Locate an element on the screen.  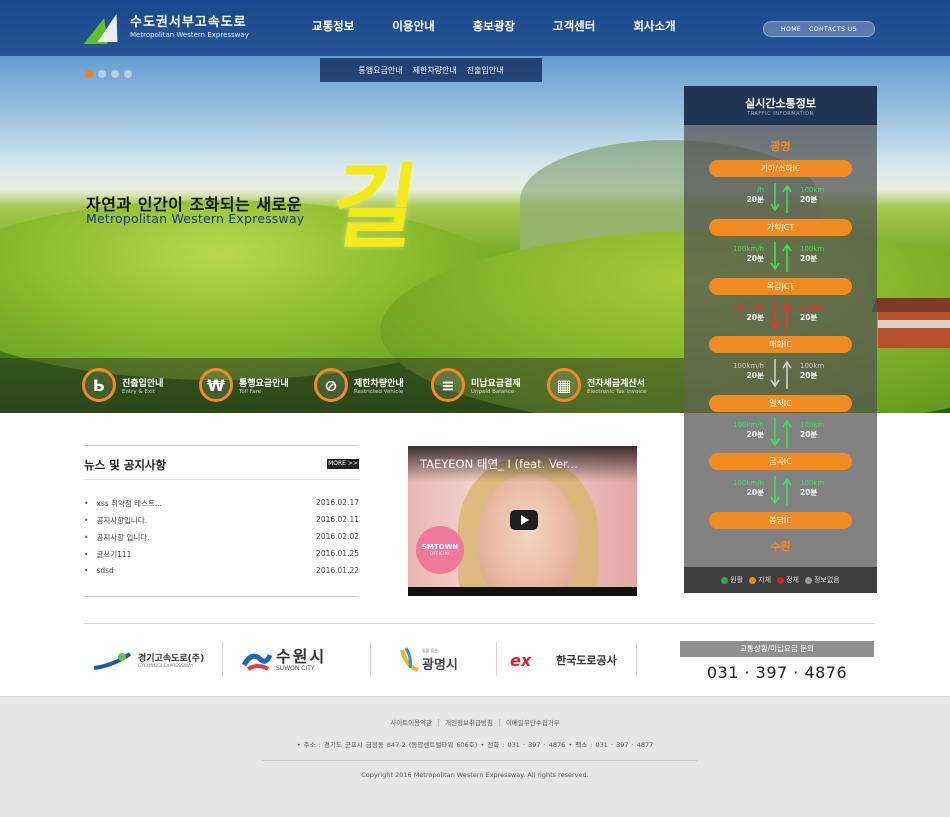
play-icon is located at coordinates (524, 520).